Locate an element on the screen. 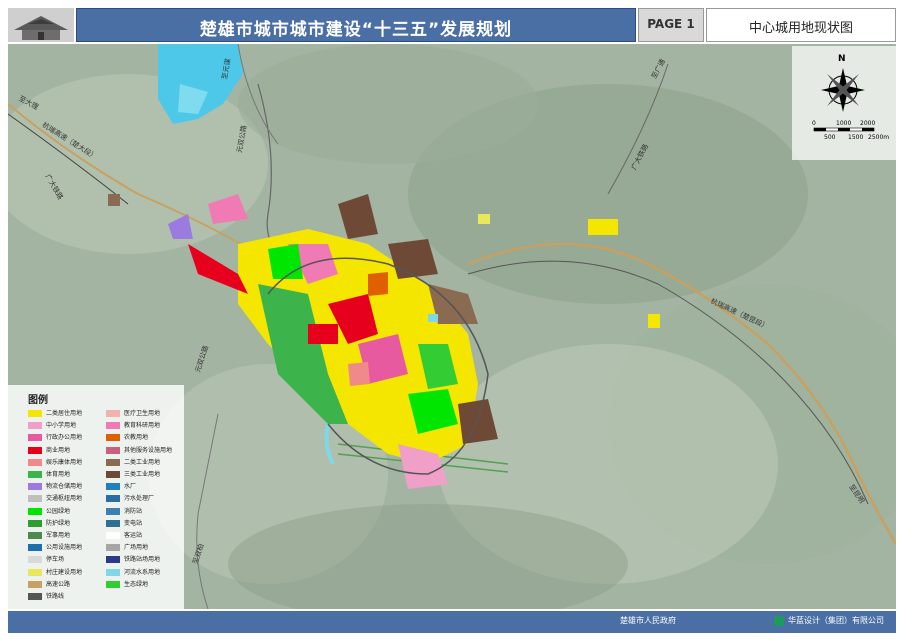 The width and height of the screenshot is (905, 640). scale-2000: 2000 is located at coordinates (868, 123).